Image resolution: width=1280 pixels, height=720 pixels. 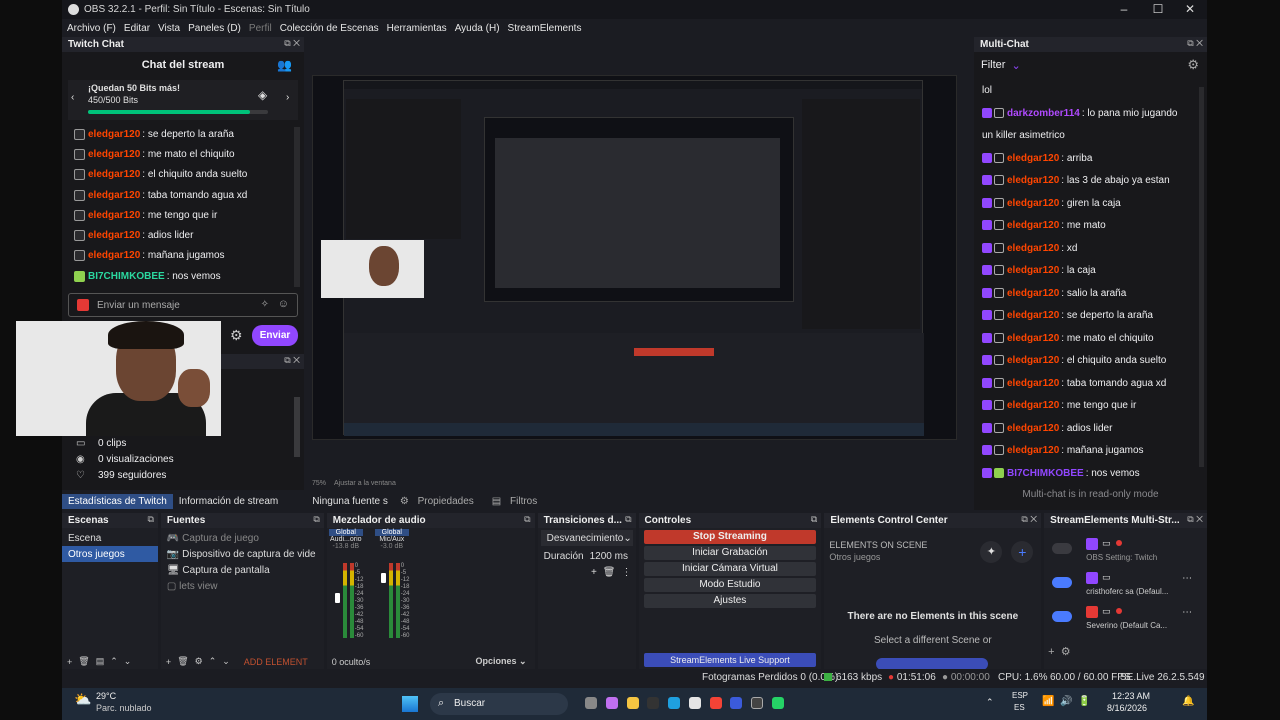 I want to click on tray-chevron-icon: ⌃, so click(x=990, y=702).